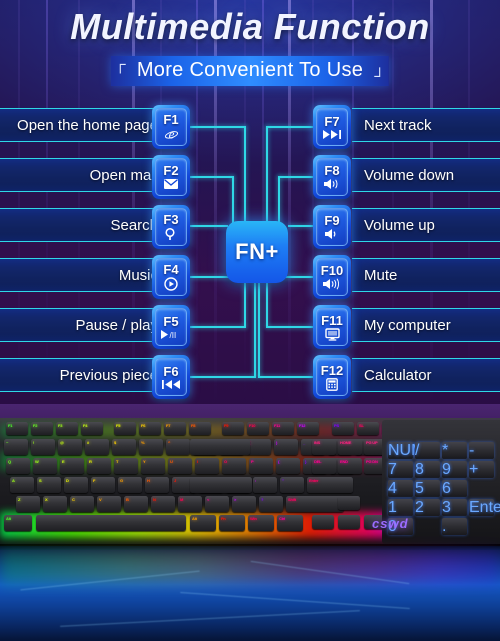  I want to click on keycap-f4: F4, so click(171, 277).